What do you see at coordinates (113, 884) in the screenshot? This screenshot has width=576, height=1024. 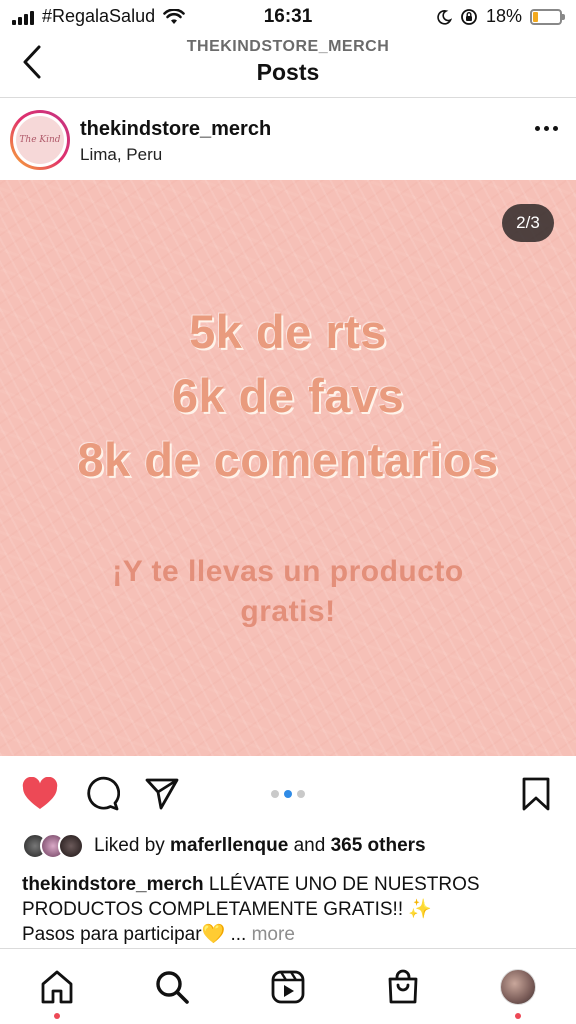 I see `caption-username: thekindstore_merch` at bounding box center [113, 884].